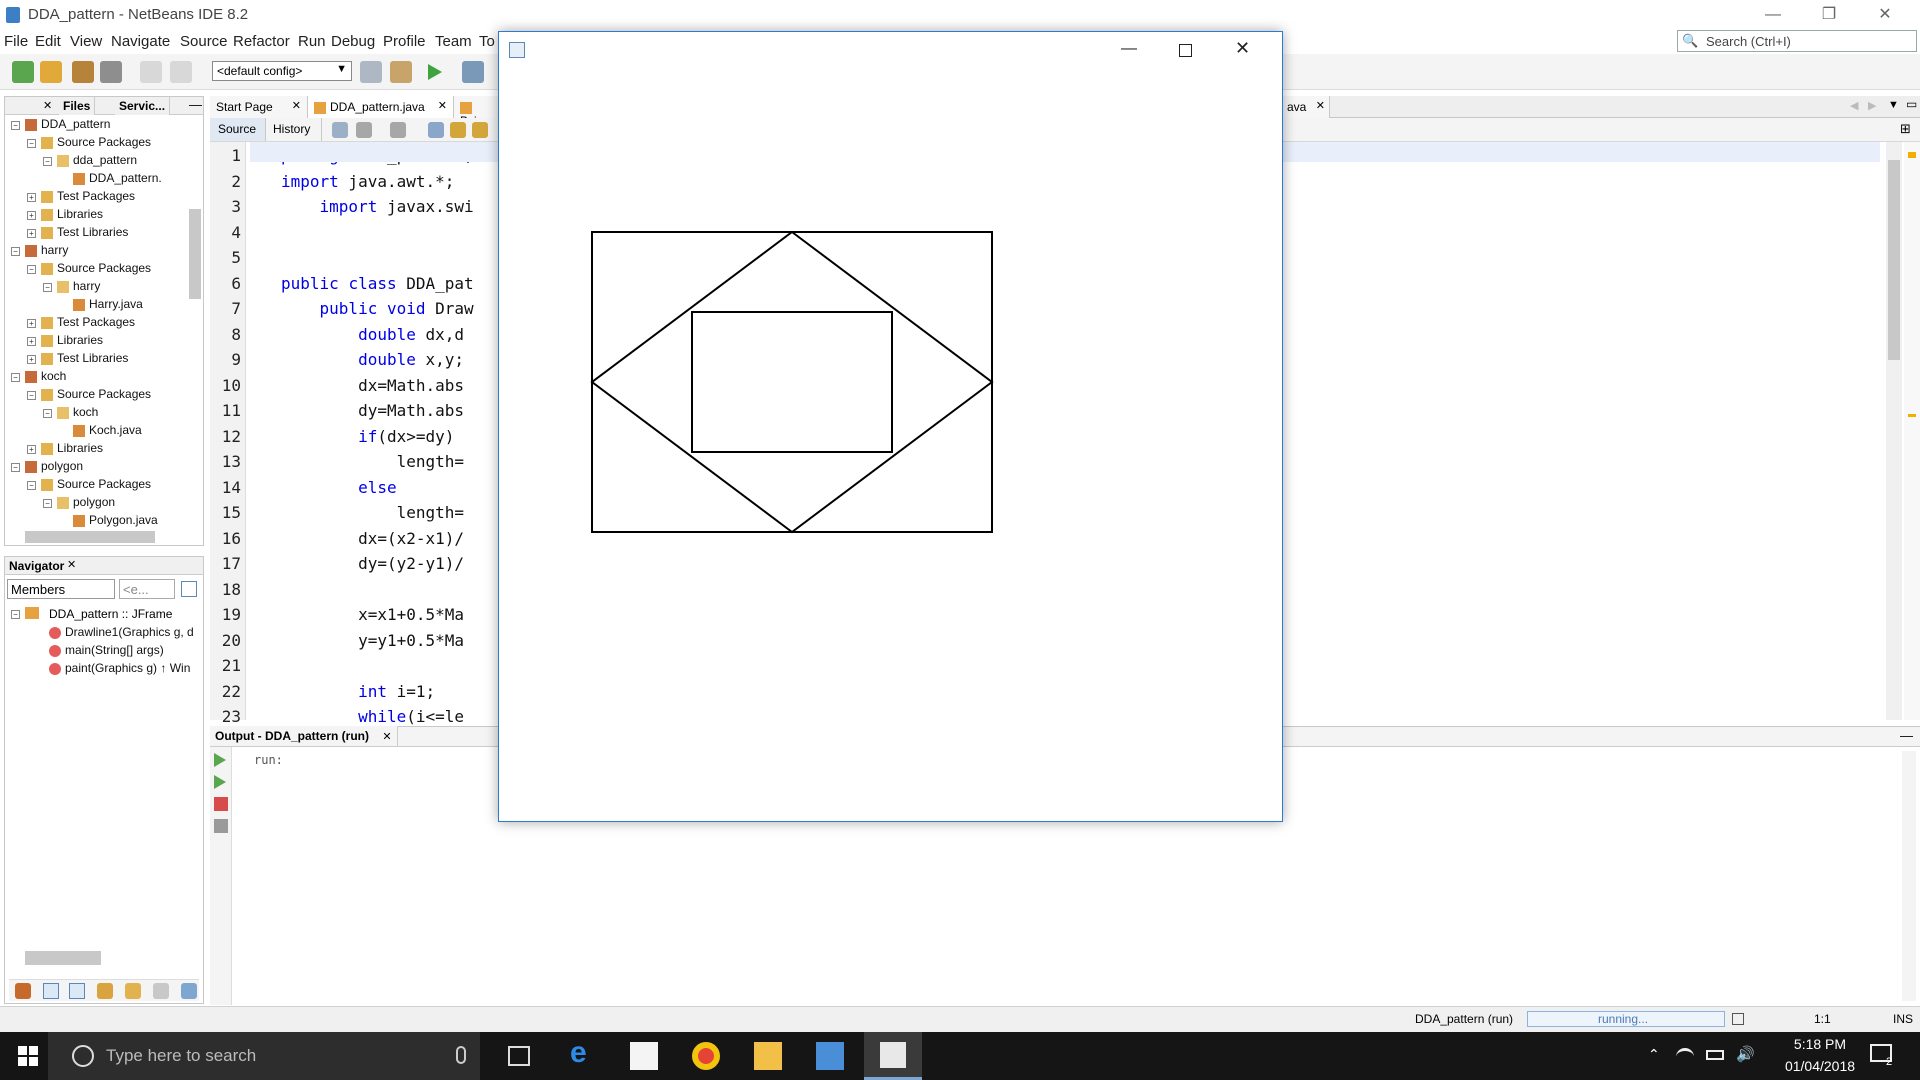 Image resolution: width=1920 pixels, height=1080 pixels. I want to click on java-app-taskbar-button, so click(893, 1056).